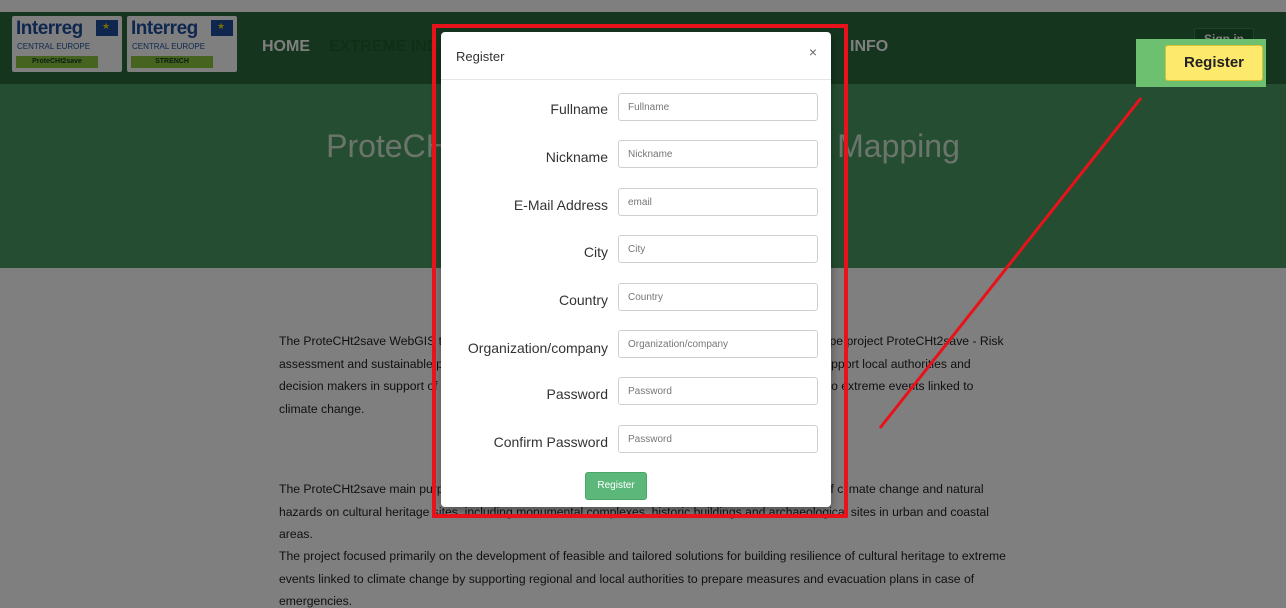 This screenshot has height=608, width=1286. I want to click on fullname-label: Fullname, so click(579, 109).